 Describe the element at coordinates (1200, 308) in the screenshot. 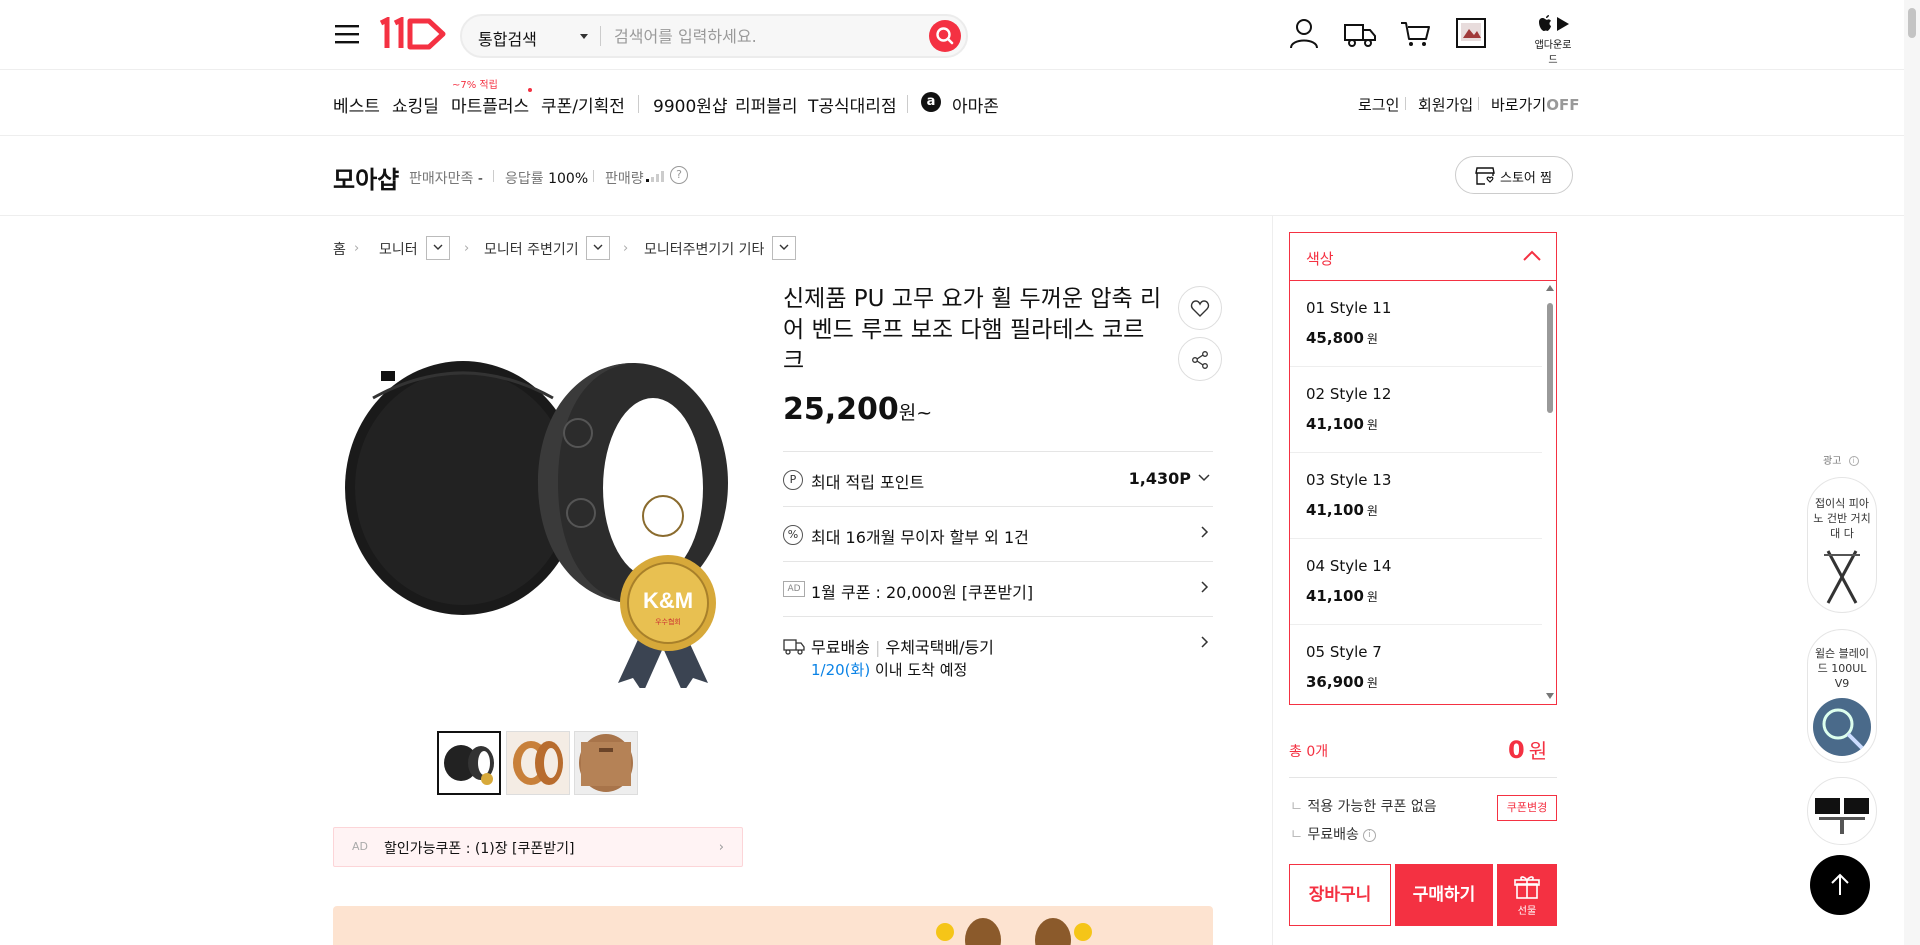

I see `wishlist-button` at that location.